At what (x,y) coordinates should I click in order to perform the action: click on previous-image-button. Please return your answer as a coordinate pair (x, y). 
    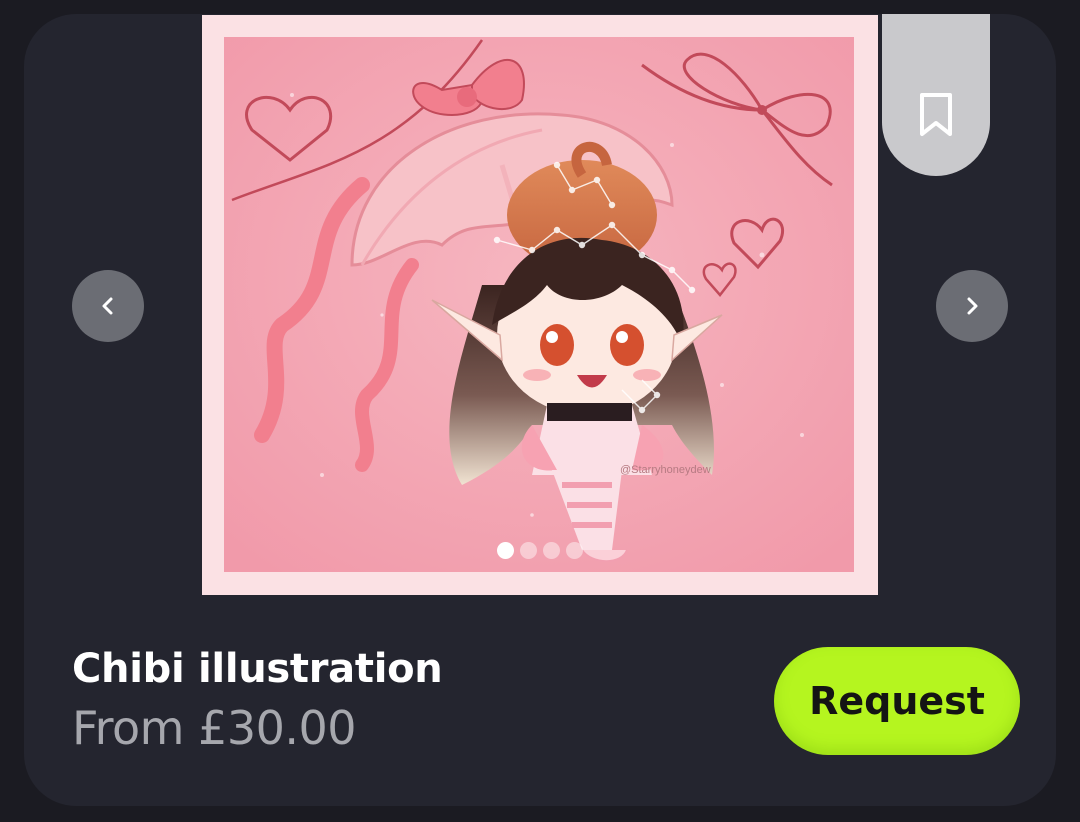
    Looking at the image, I should click on (108, 306).